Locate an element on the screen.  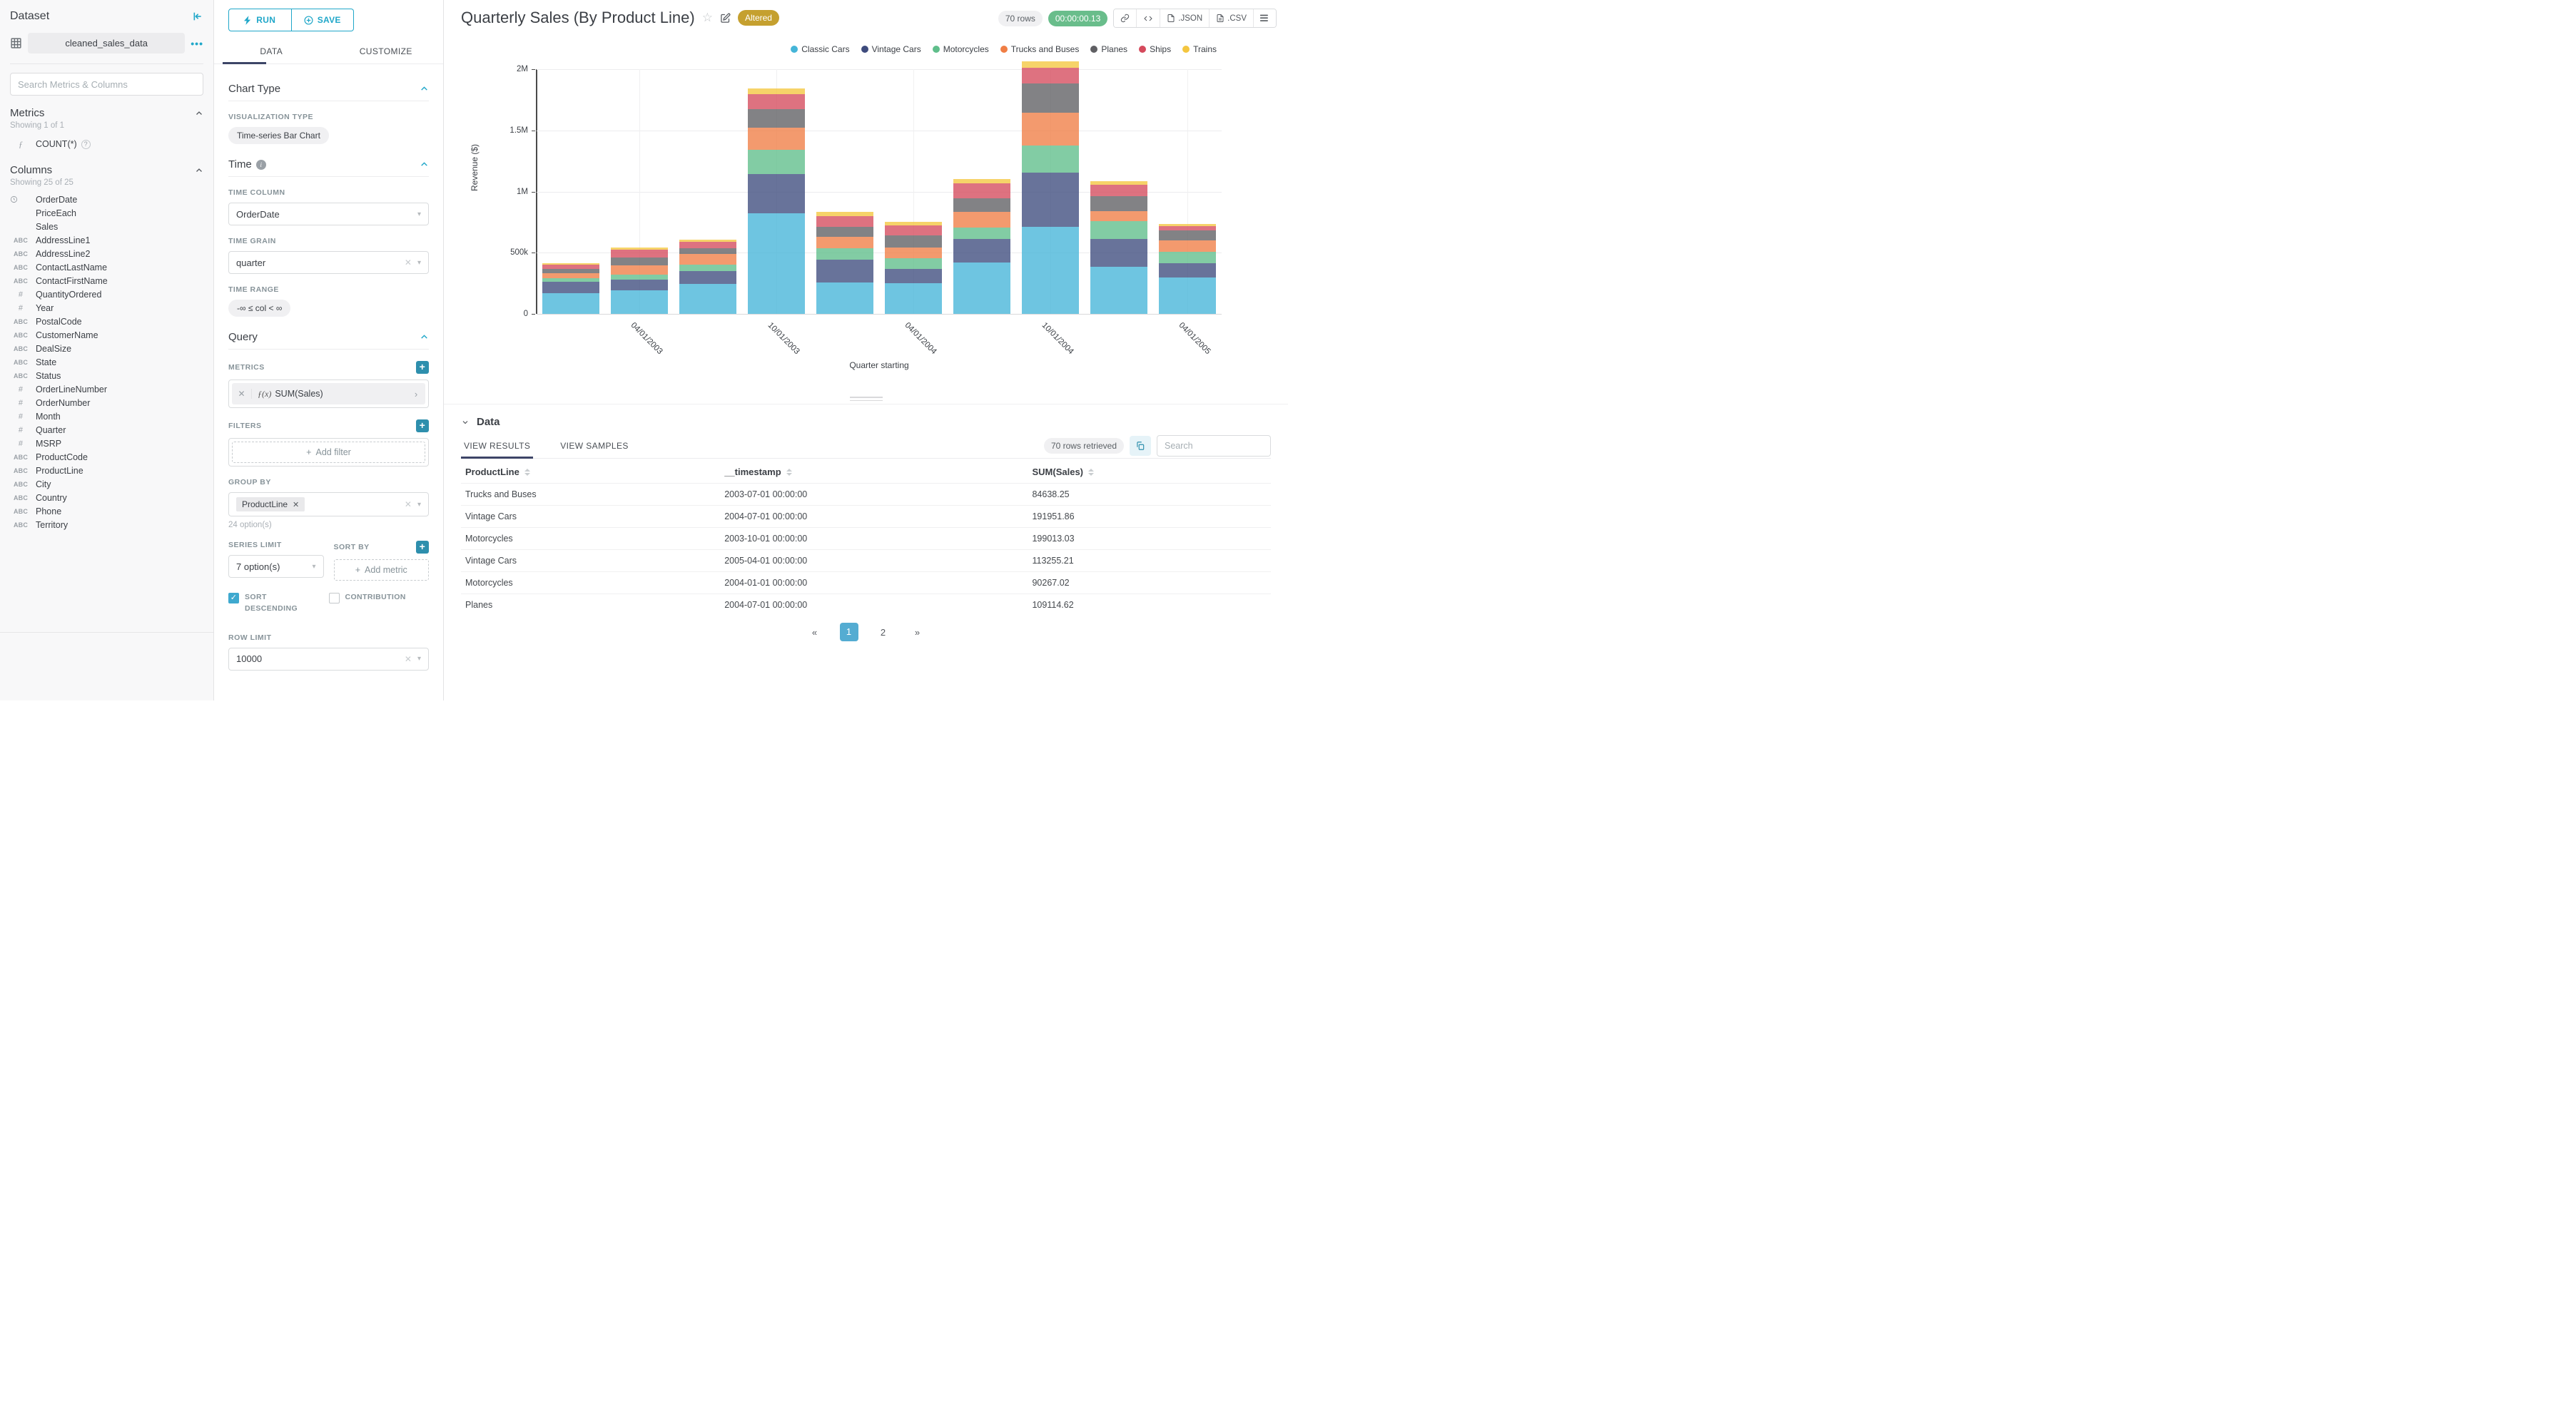
sort-descending-checkbox: ✓ SORT DESCENDING is located at coordinates (278, 603).